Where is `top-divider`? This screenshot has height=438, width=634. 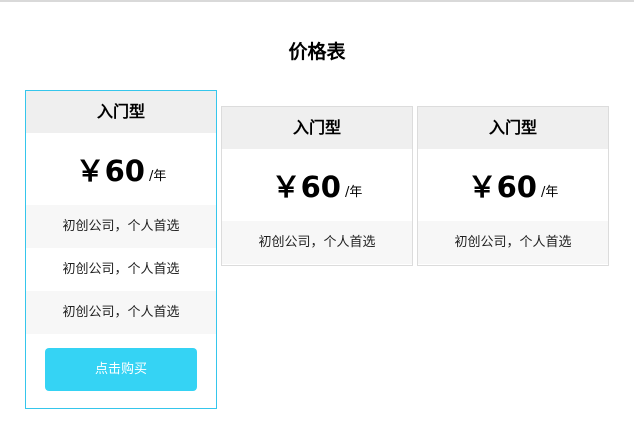 top-divider is located at coordinates (317, 1).